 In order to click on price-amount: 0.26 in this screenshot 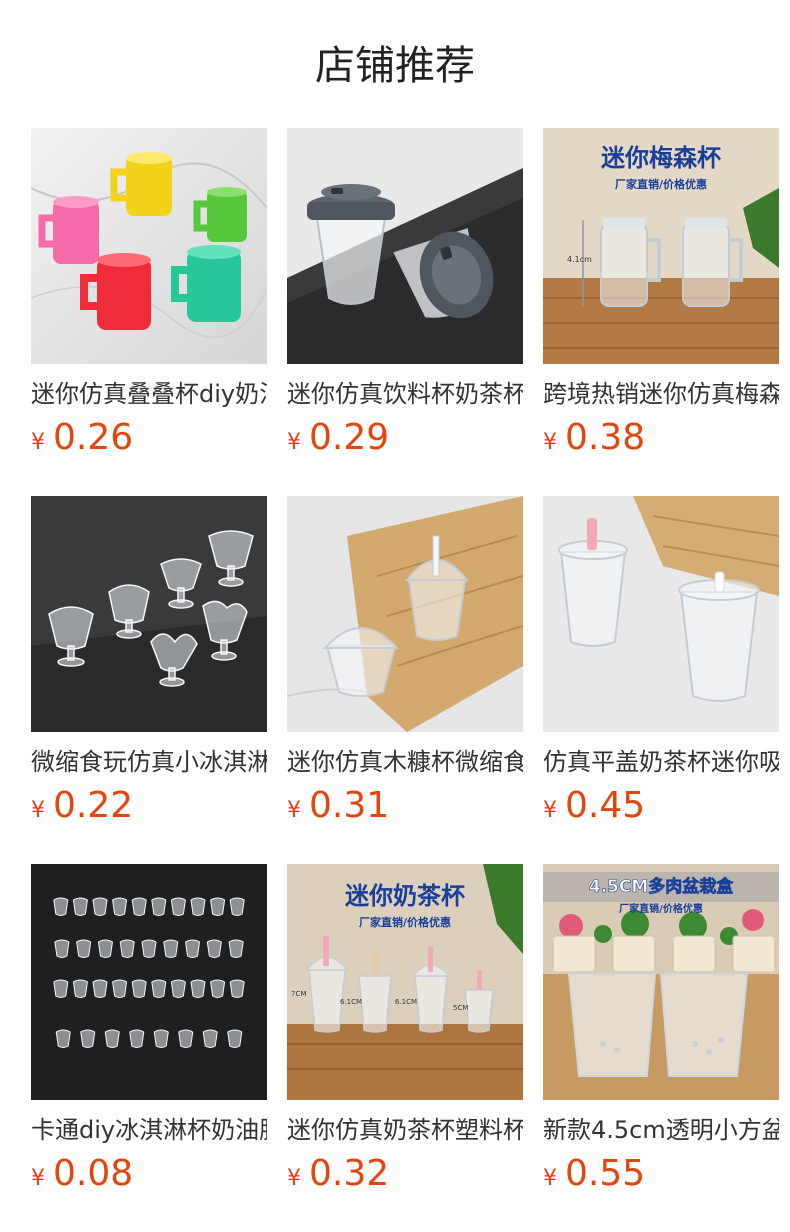, I will do `click(93, 437)`.